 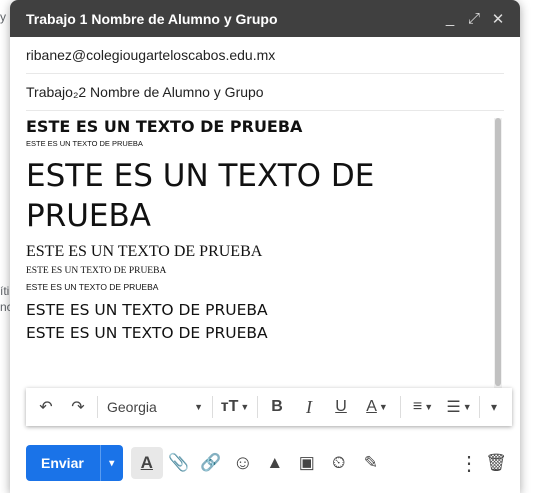 What do you see at coordinates (46, 407) in the screenshot?
I see `undo-icon: ↶` at bounding box center [46, 407].